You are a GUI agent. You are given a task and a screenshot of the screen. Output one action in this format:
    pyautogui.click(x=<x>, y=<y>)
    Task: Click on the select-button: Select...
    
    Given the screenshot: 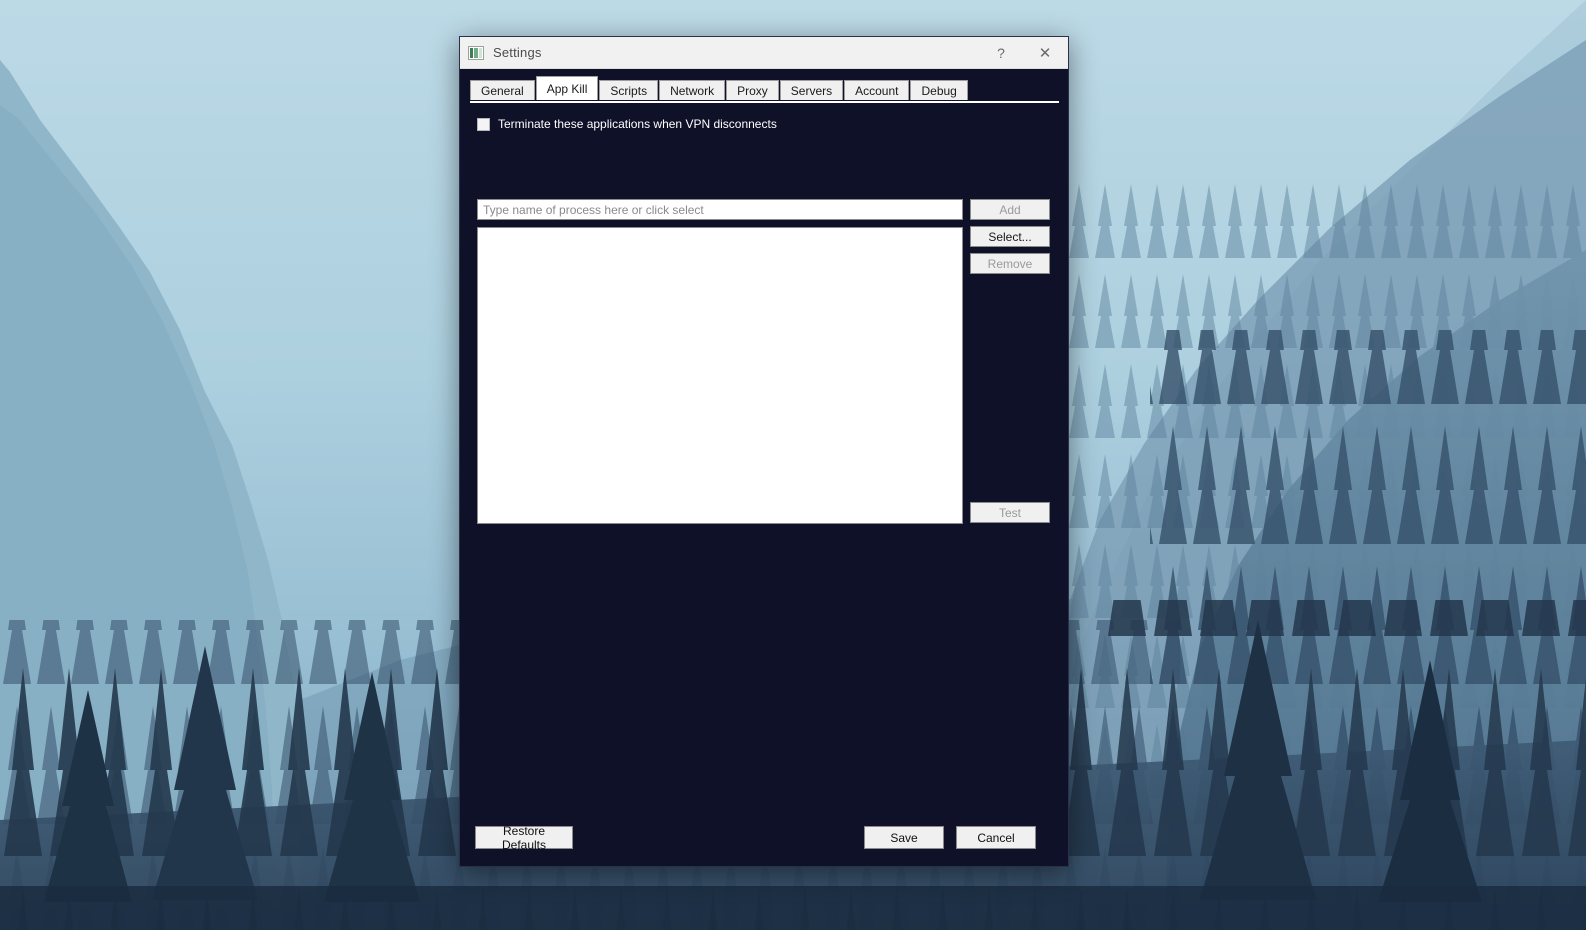 What is the action you would take?
    pyautogui.click(x=1010, y=236)
    